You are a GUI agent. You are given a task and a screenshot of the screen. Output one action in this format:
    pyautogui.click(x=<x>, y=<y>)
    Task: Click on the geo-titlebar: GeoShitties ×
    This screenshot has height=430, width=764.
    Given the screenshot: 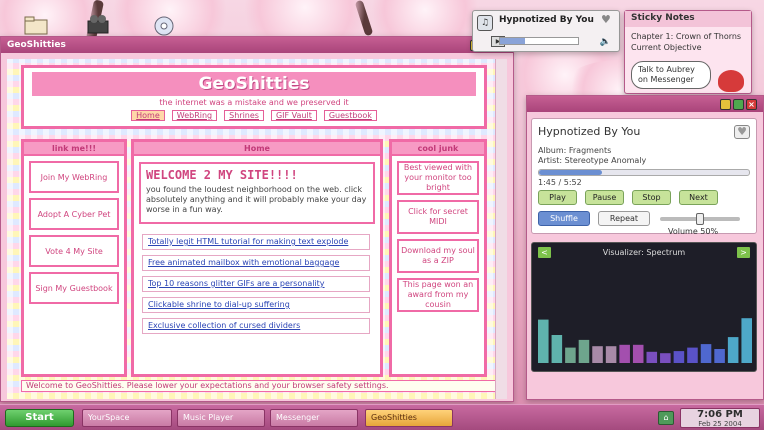 What is the action you would take?
    pyautogui.click(x=257, y=45)
    